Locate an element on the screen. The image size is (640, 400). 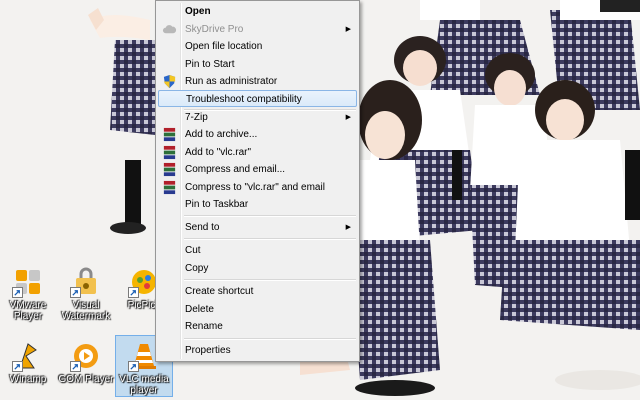
menu-item-send-to: Send to ▶ is located at coordinates (257, 227).